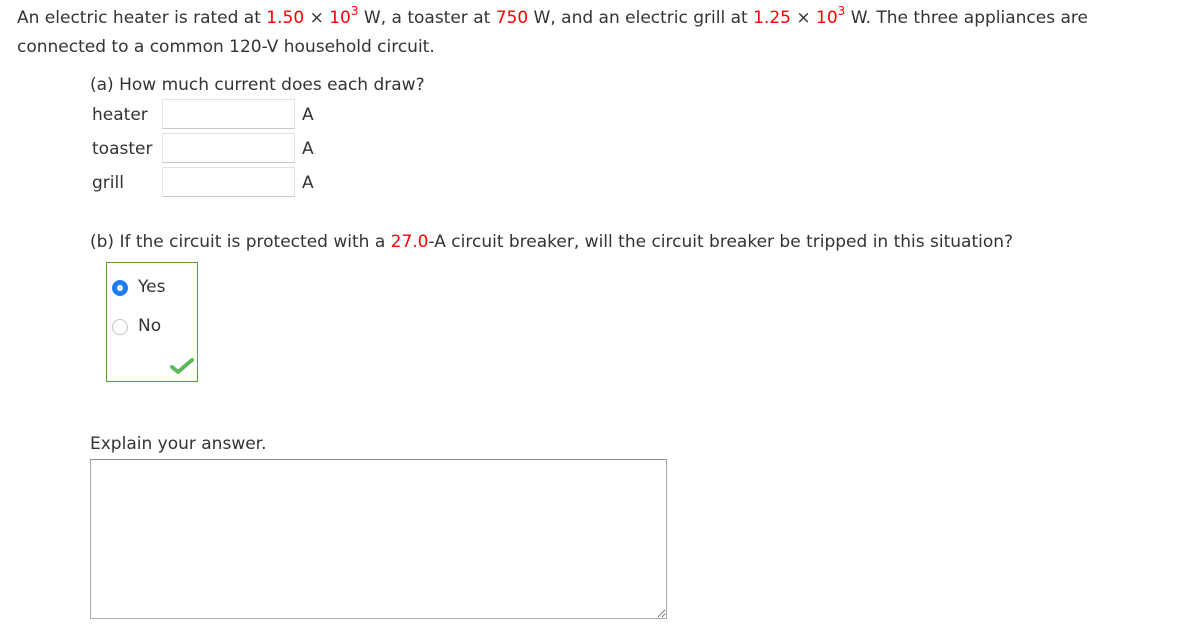  Describe the element at coordinates (378, 539) in the screenshot. I see `explain-textarea` at that location.